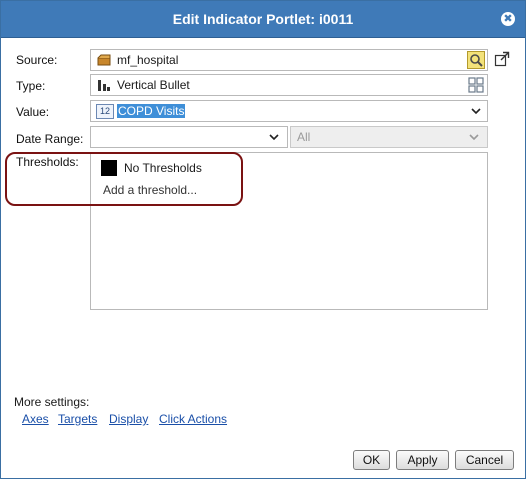 This screenshot has height=479, width=526. What do you see at coordinates (104, 85) in the screenshot?
I see `bar-chart-icon` at bounding box center [104, 85].